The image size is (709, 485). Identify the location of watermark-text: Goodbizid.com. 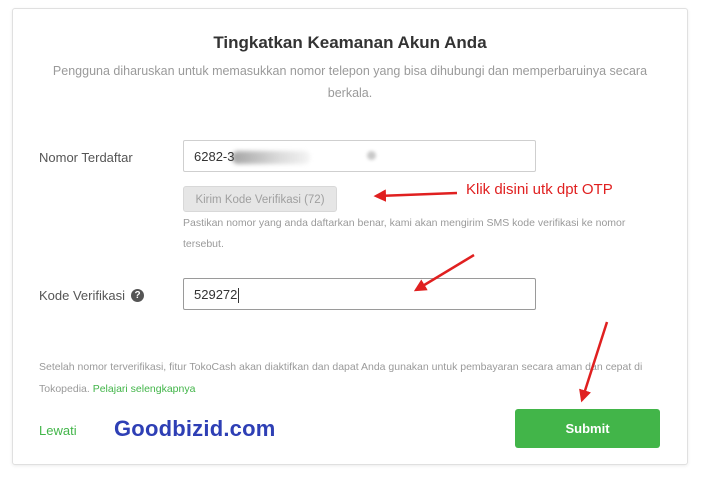
(195, 428).